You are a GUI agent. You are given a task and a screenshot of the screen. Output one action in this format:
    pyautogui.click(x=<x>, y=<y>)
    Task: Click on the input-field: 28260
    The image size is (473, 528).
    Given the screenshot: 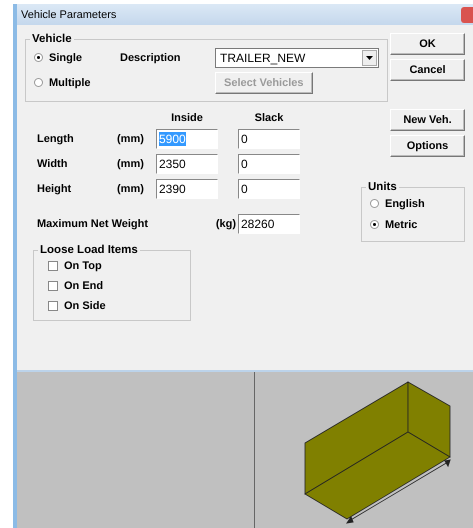 What is the action you would take?
    pyautogui.click(x=269, y=224)
    